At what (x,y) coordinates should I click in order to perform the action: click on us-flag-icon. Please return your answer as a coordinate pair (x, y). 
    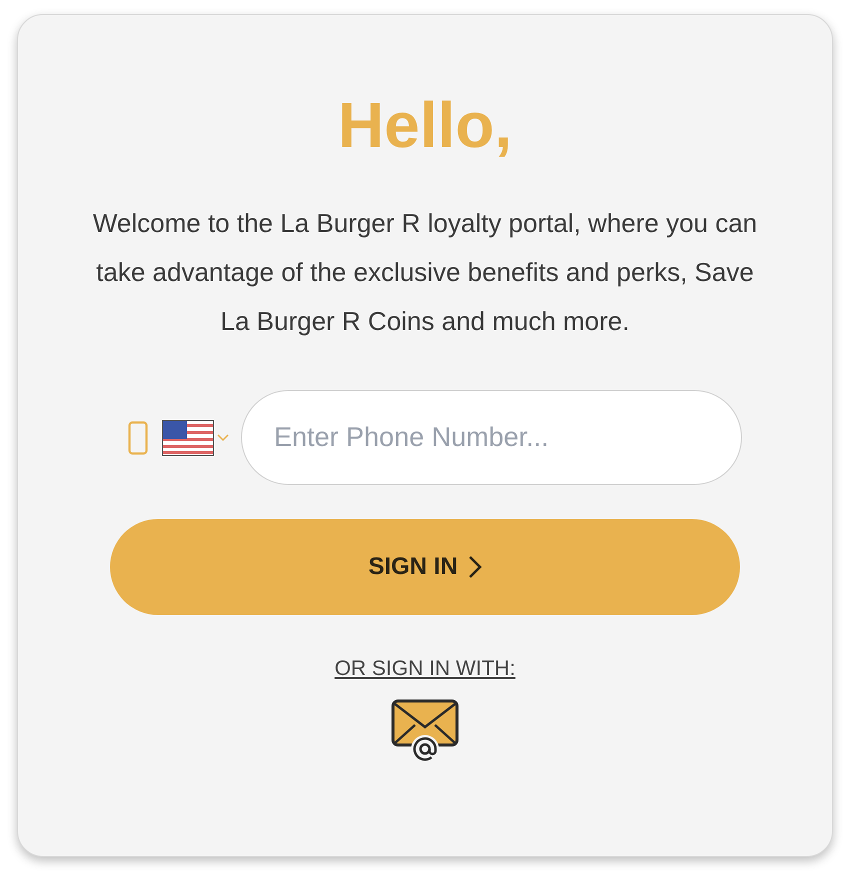
    Looking at the image, I should click on (188, 438).